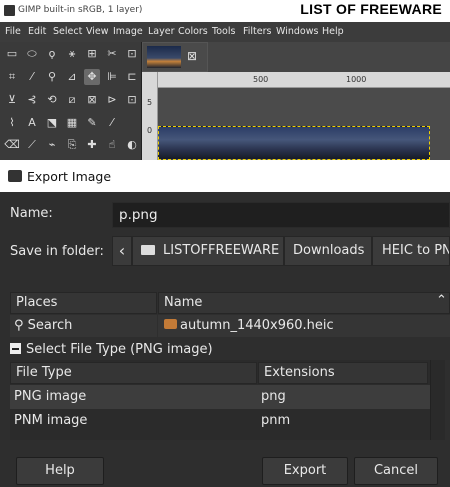 This screenshot has height=487, width=450. What do you see at coordinates (72, 123) in the screenshot?
I see `gradient-icon: ▦` at bounding box center [72, 123].